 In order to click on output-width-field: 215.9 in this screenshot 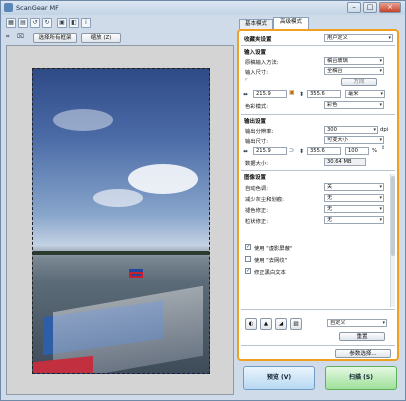, I will do `click(270, 151)`.